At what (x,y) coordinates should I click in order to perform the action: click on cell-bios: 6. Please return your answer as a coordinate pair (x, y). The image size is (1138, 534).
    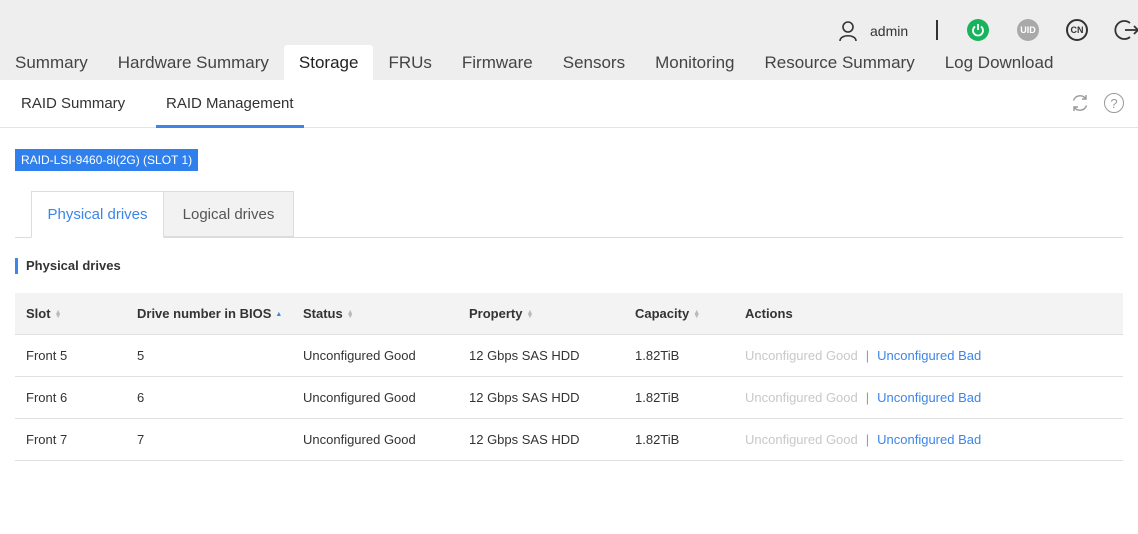
    Looking at the image, I should click on (141, 397).